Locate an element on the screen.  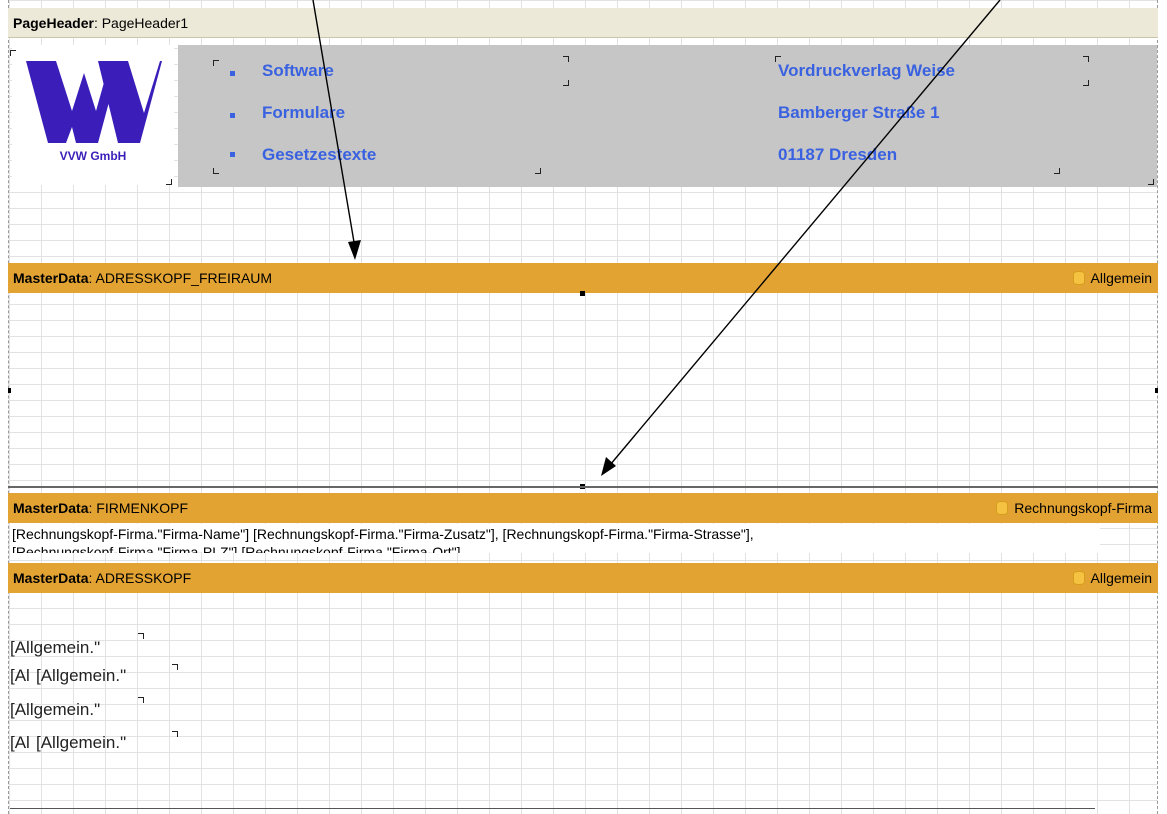
band-name-label: : ADRESSKOPF is located at coordinates (140, 578).